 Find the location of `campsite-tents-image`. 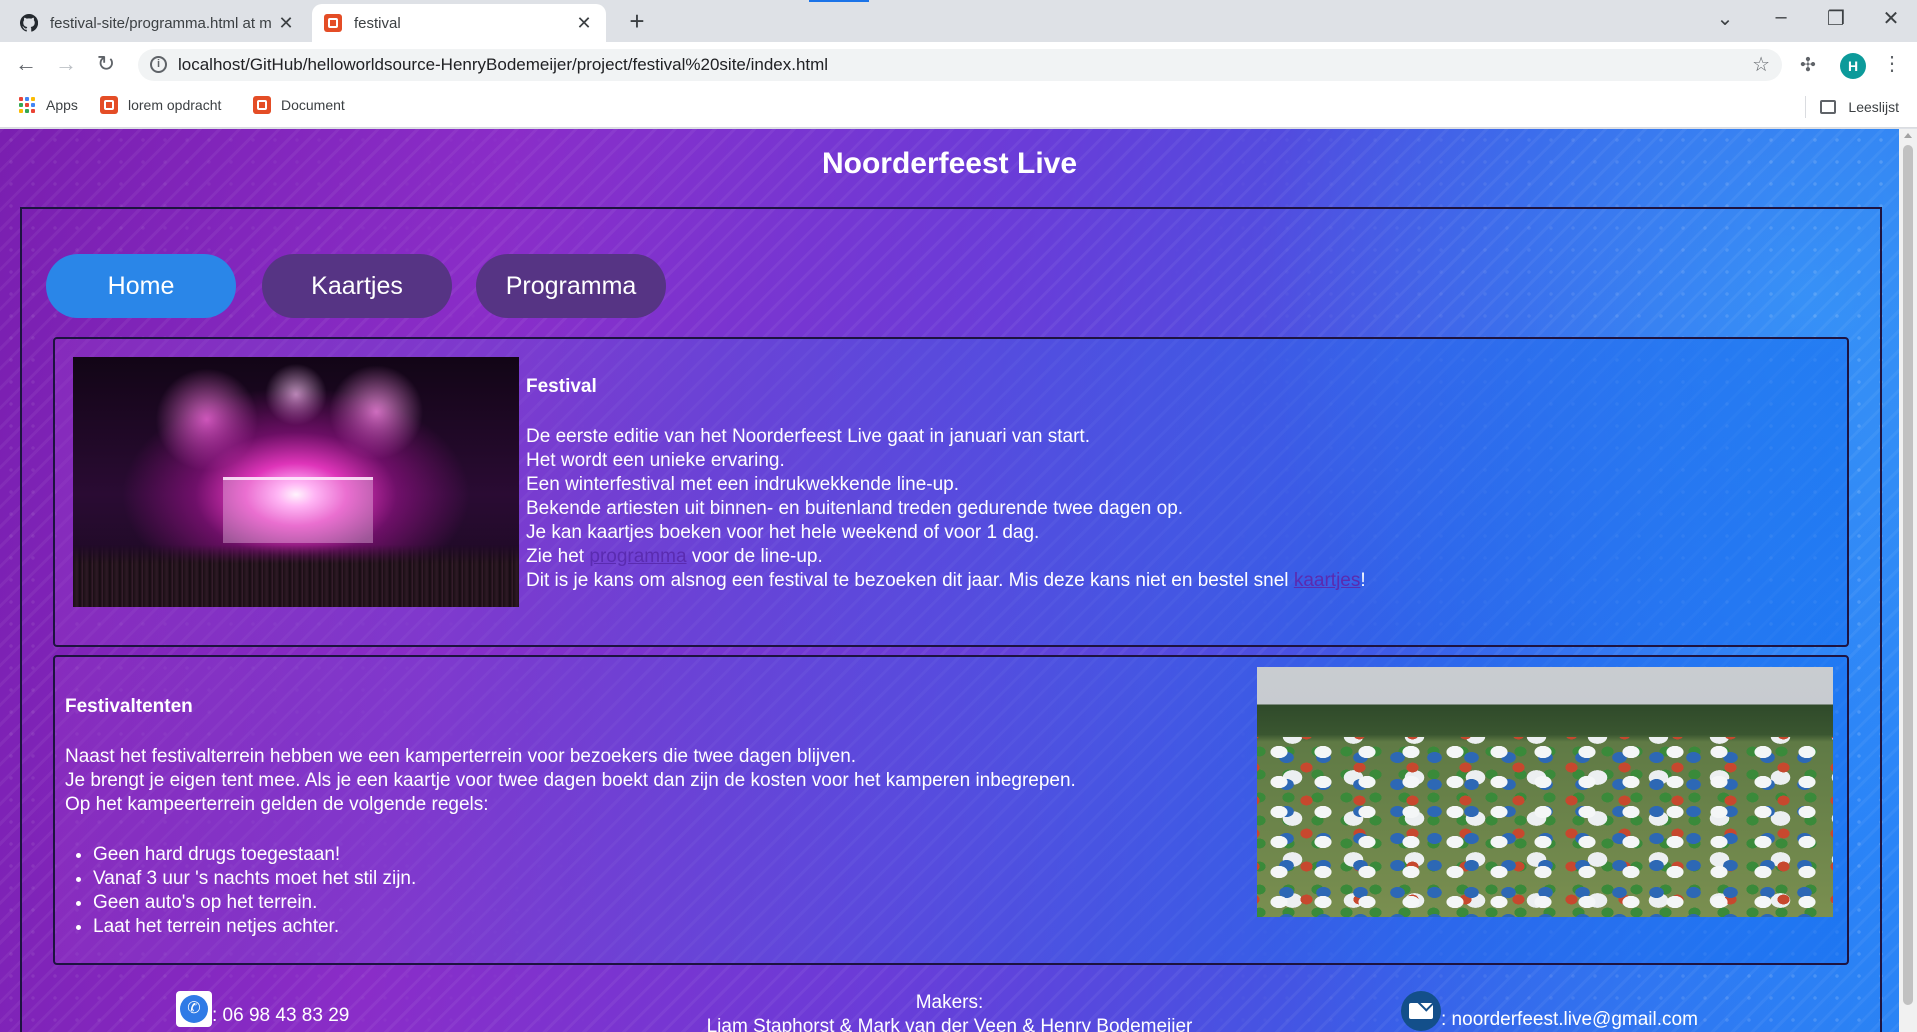

campsite-tents-image is located at coordinates (1545, 792).